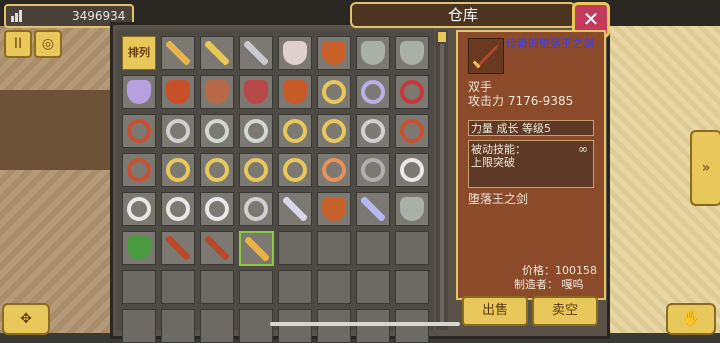 The height and width of the screenshot is (343, 720). Describe the element at coordinates (442, 180) in the screenshot. I see `inventory-scrollbar` at that location.